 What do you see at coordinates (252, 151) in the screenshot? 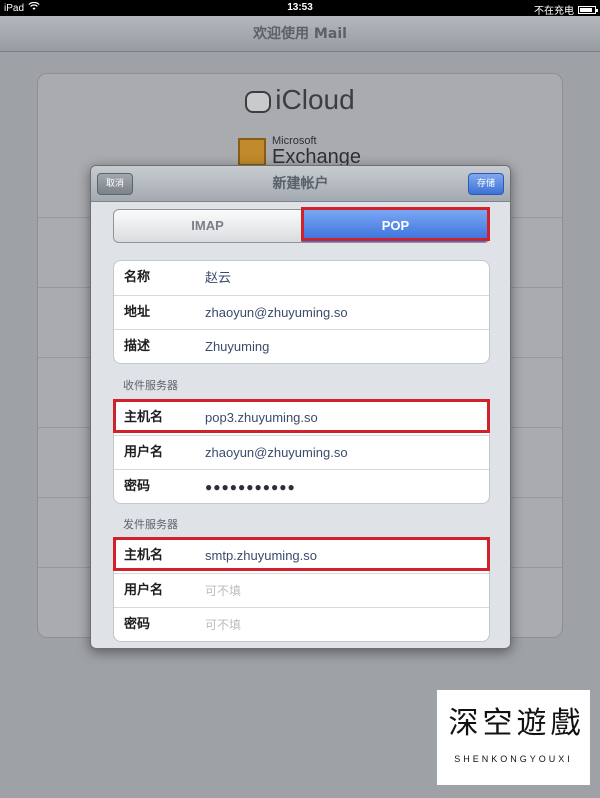
I see `exchange-logo-icon` at bounding box center [252, 151].